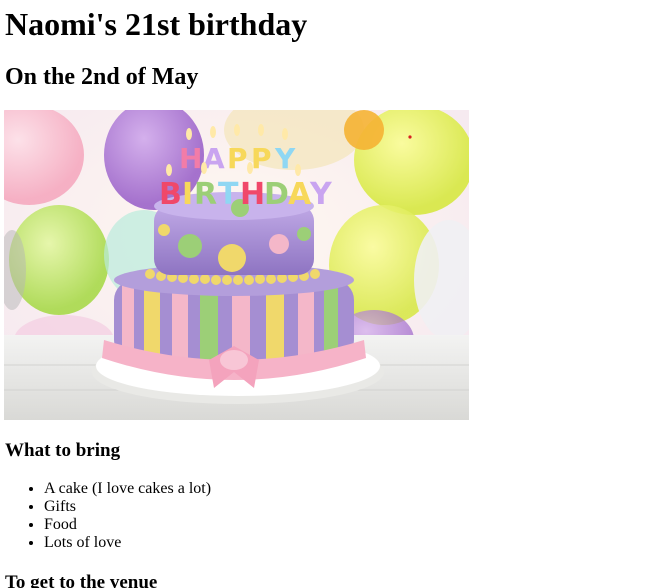 The width and height of the screenshot is (657, 588). Describe the element at coordinates (127, 525) in the screenshot. I see `list-item: Food` at that location.